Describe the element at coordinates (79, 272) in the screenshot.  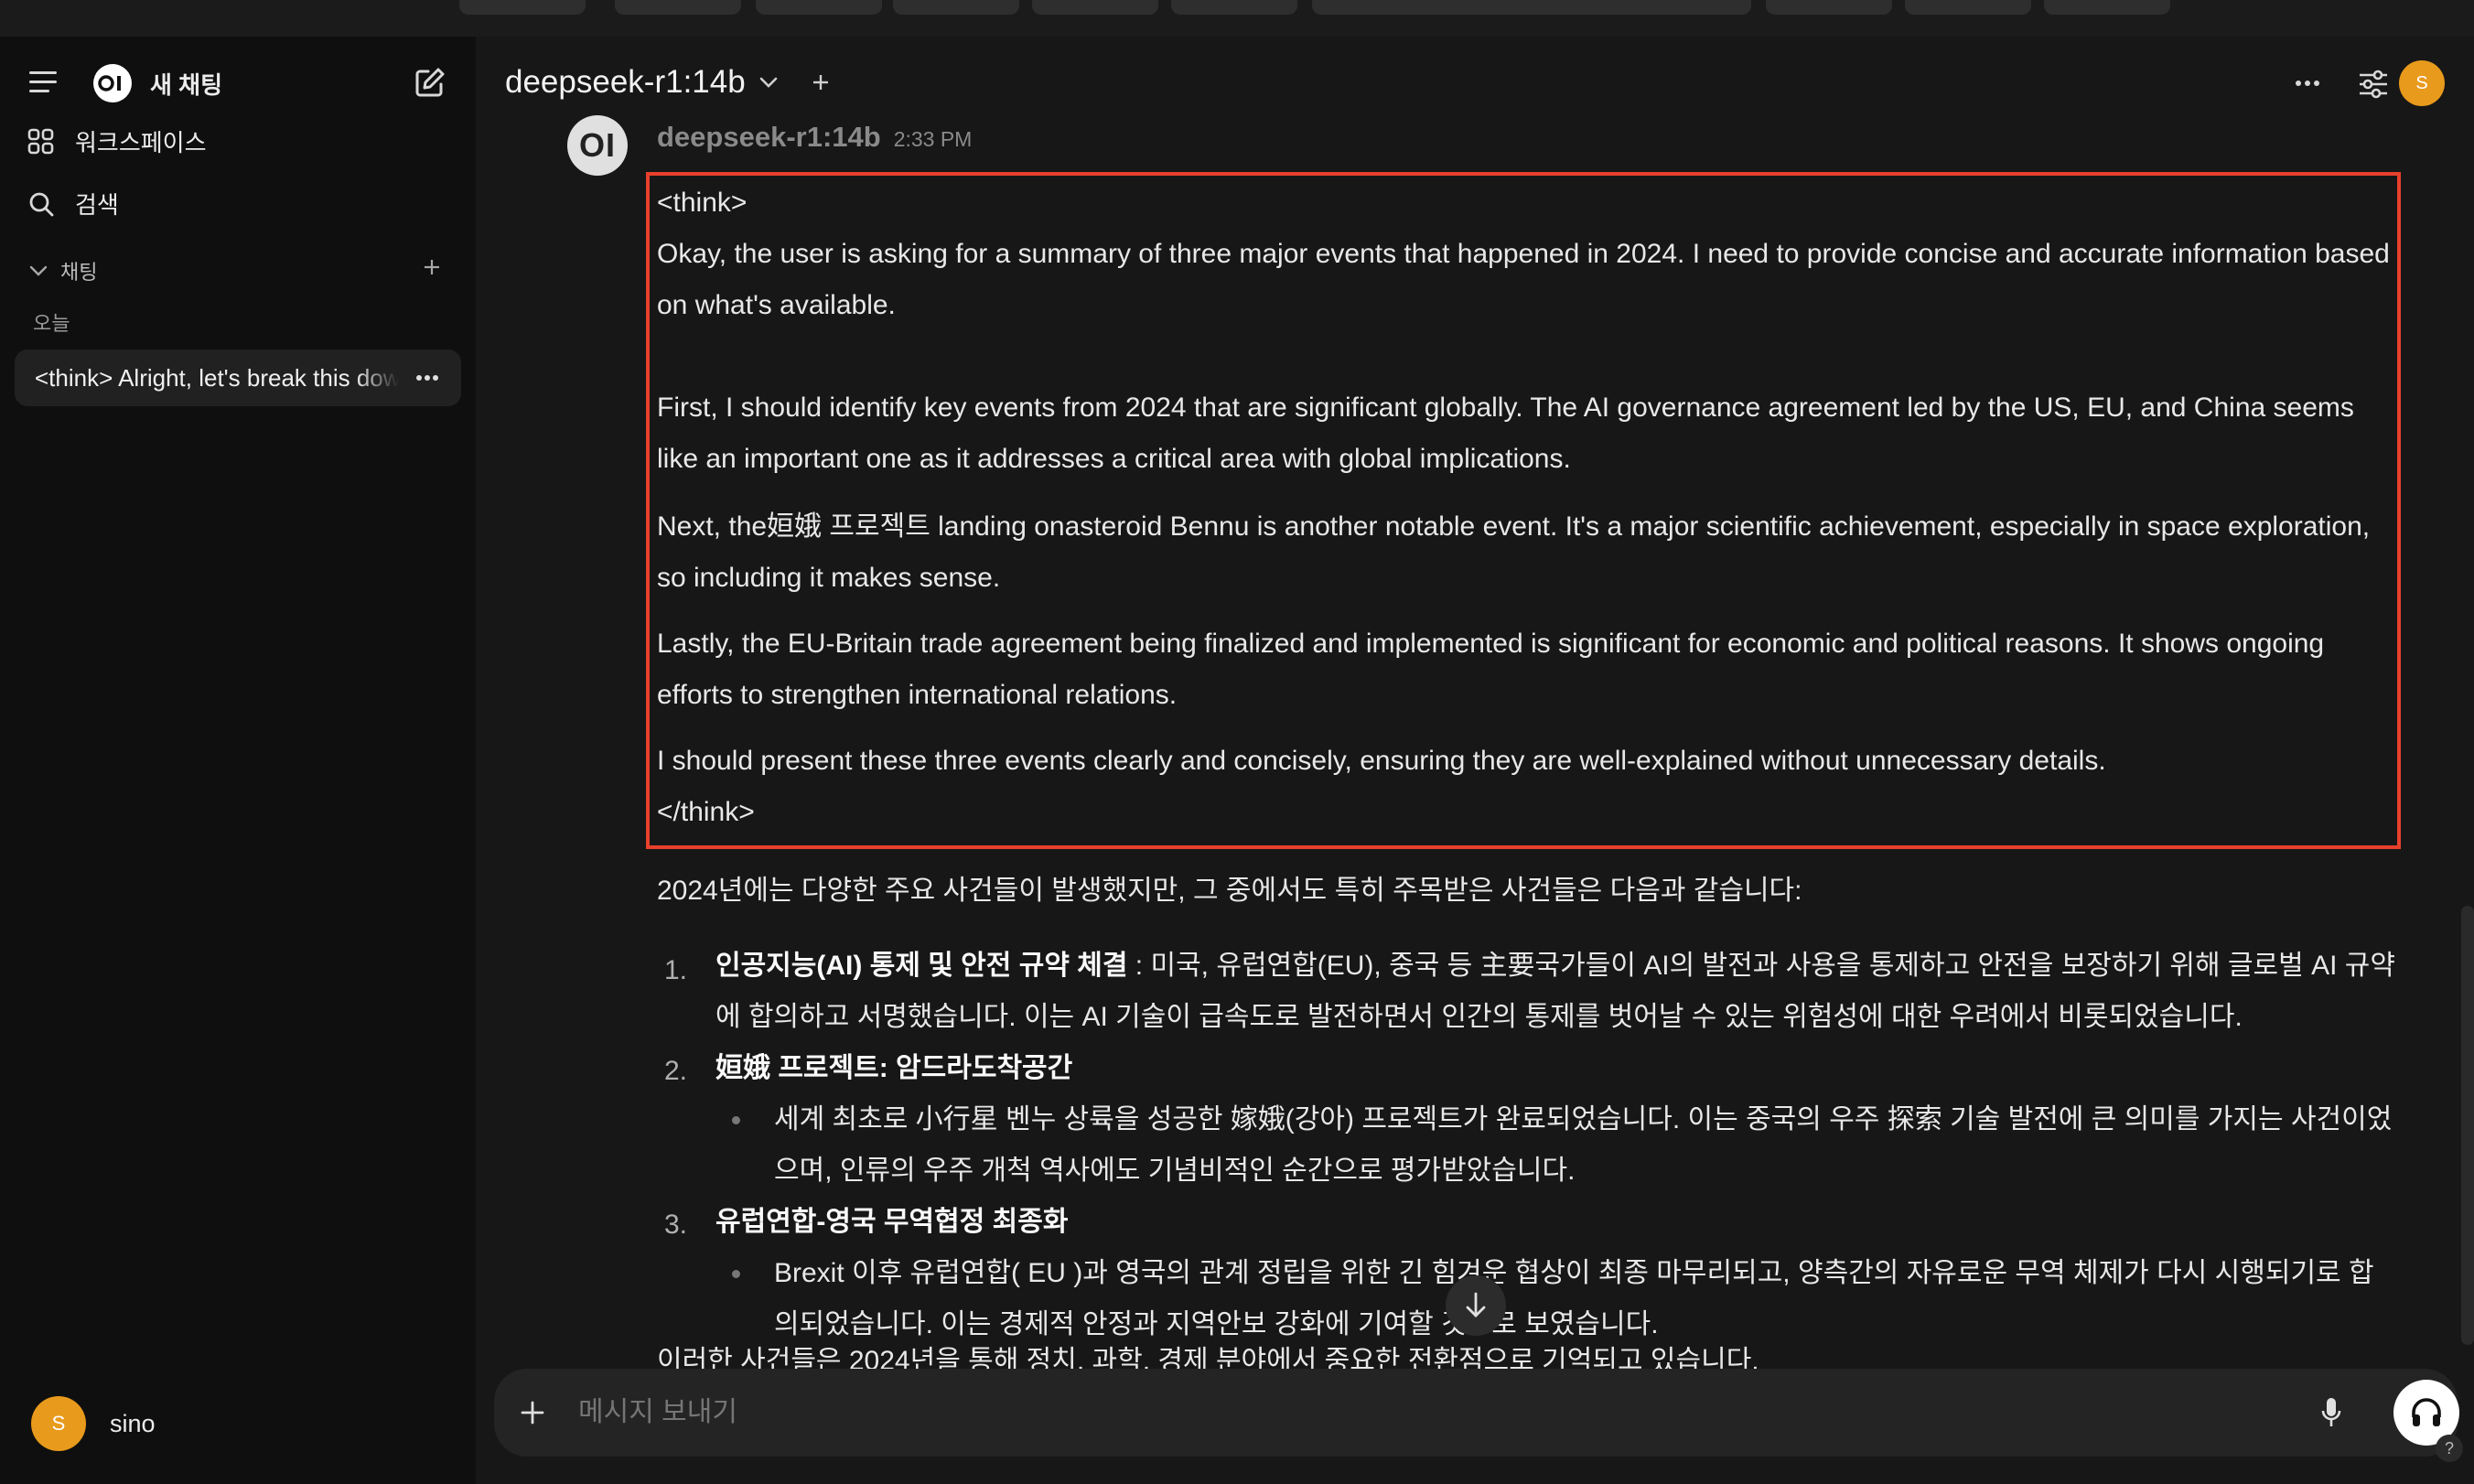
I see `chats-section-label: 채팅` at that location.